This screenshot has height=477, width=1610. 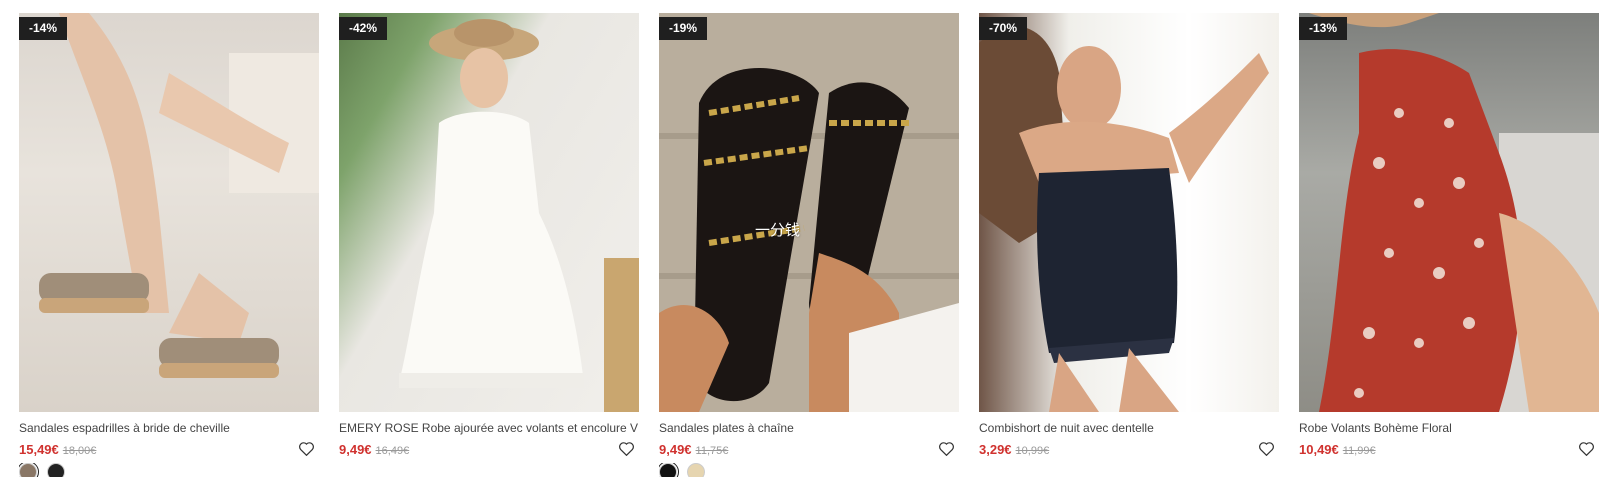 I want to click on original-price: 11,99€, so click(x=1359, y=451).